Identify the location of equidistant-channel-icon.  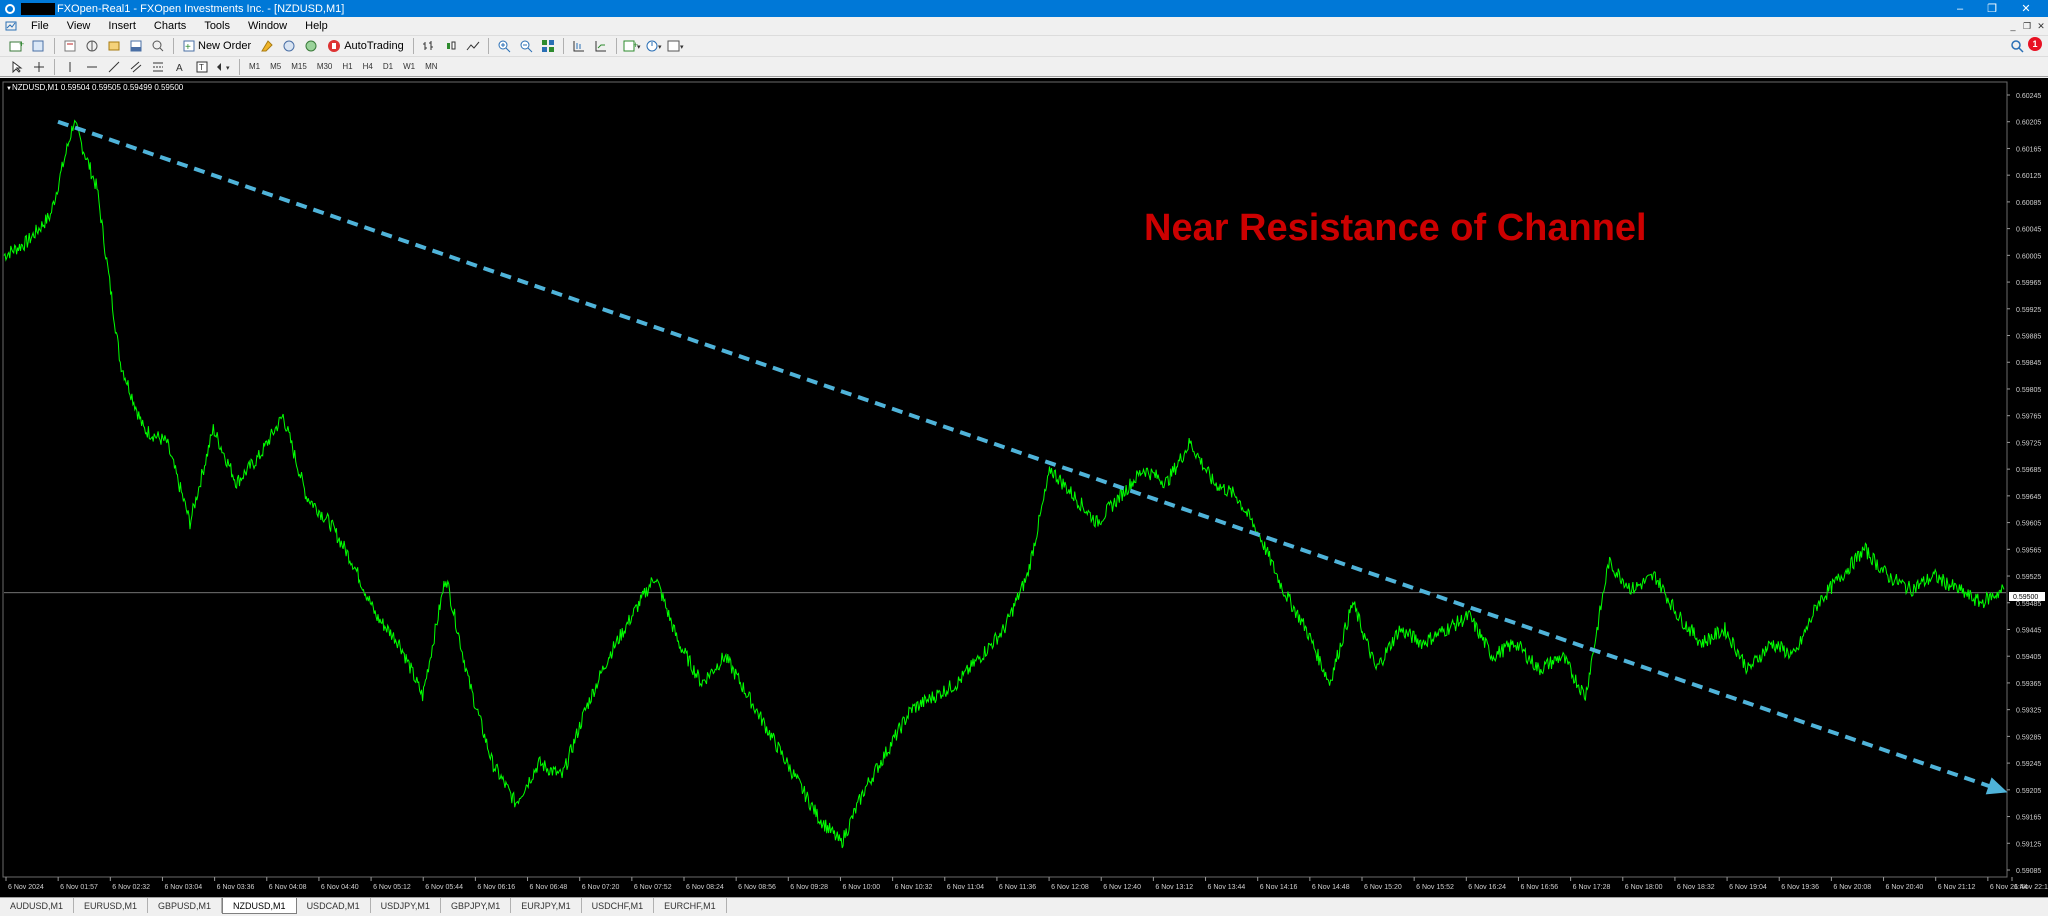
(136, 67).